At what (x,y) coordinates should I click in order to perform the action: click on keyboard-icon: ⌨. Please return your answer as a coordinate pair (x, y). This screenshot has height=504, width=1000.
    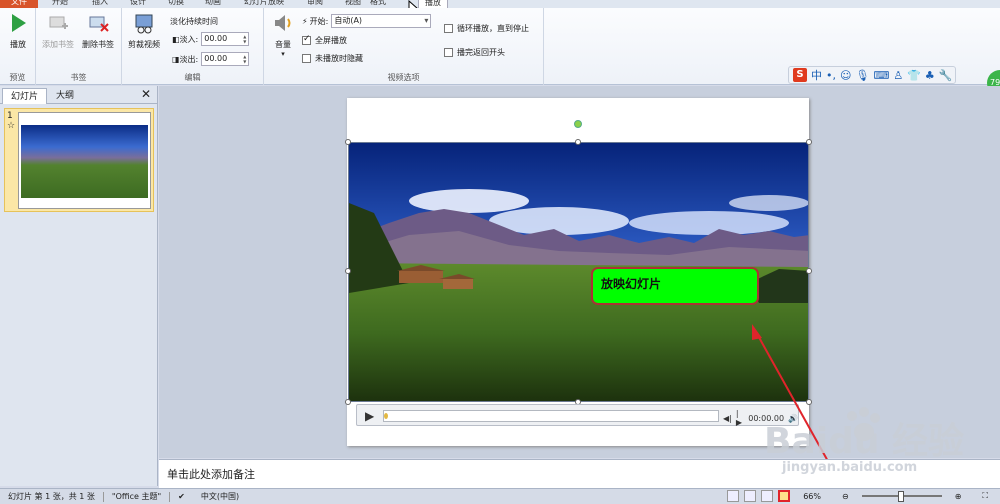
    Looking at the image, I should click on (881, 75).